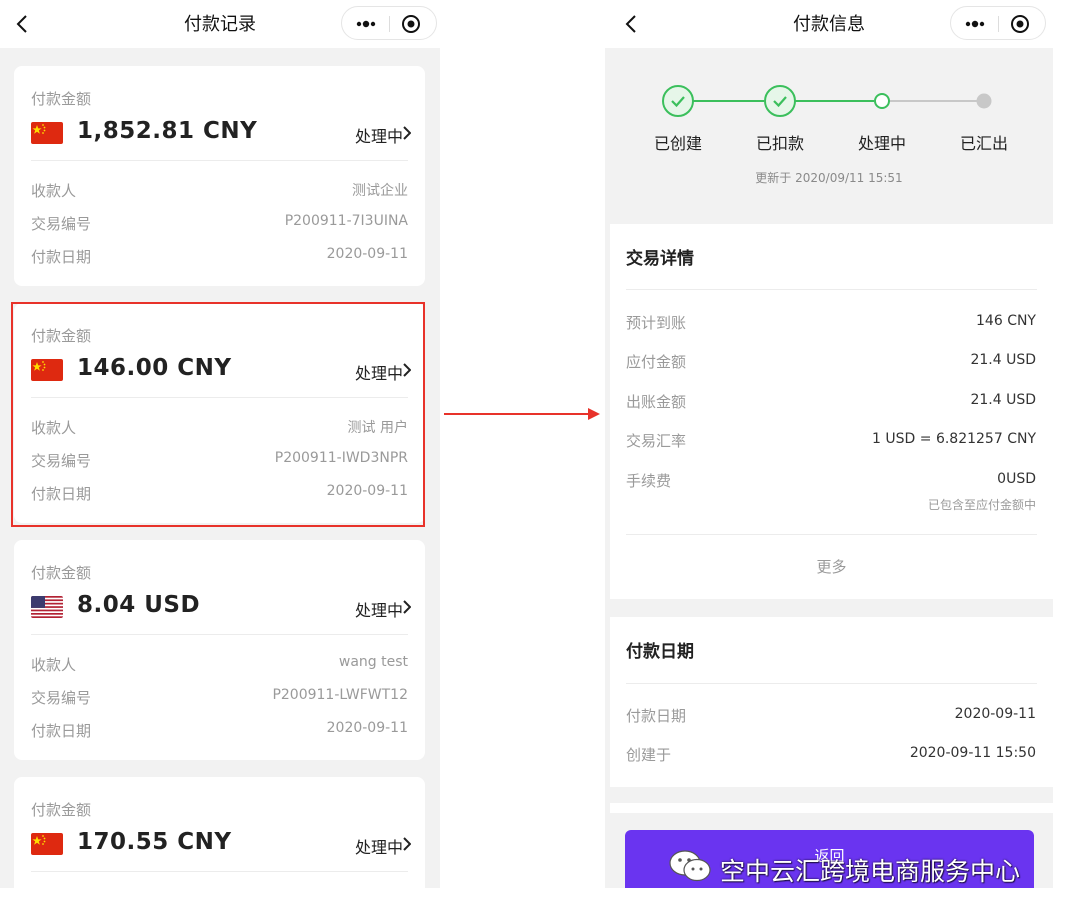 This screenshot has height=918, width=1080. I want to click on detail-label: 手续费, so click(649, 481).